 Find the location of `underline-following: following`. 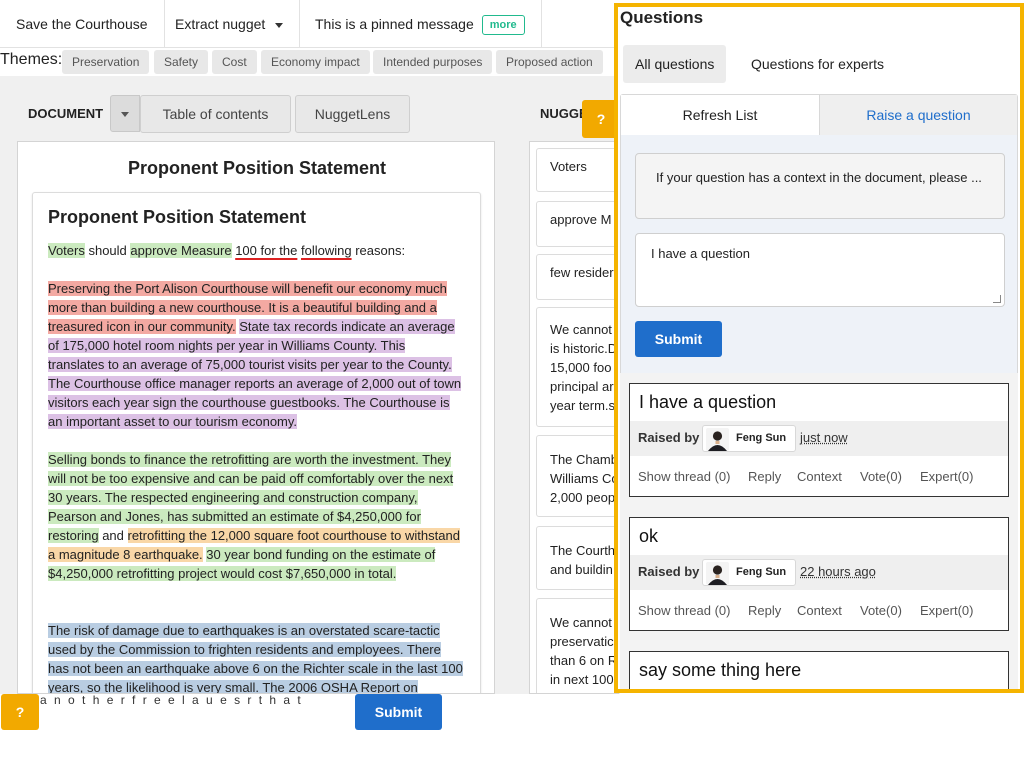

underline-following: following is located at coordinates (326, 250).